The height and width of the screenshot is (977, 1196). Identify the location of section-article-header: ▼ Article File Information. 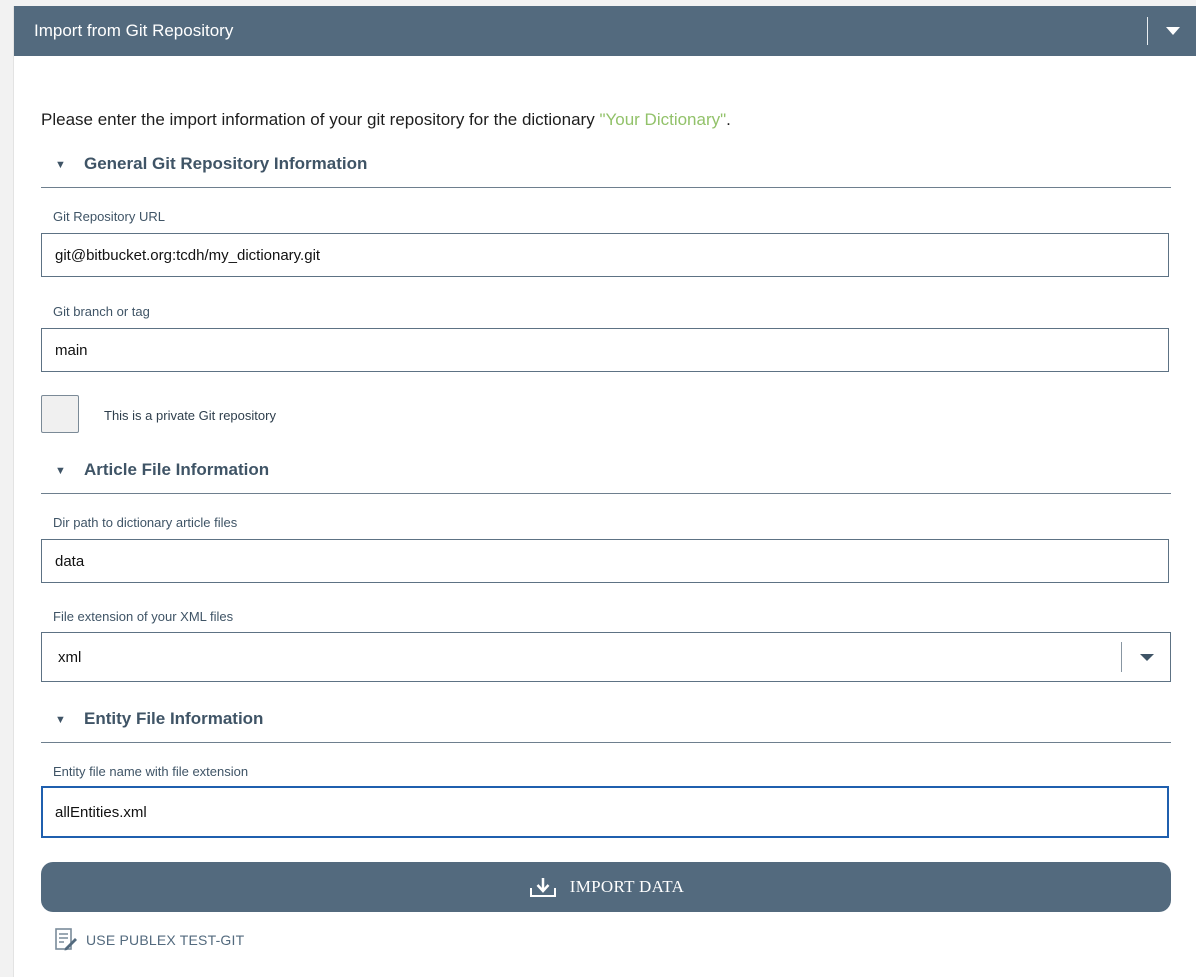
(606, 475).